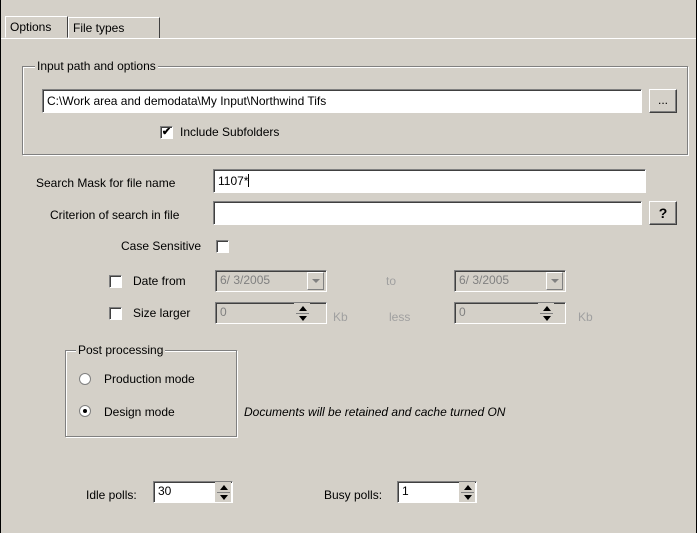  I want to click on date-to-value: 6/ 3/2005, so click(484, 280).